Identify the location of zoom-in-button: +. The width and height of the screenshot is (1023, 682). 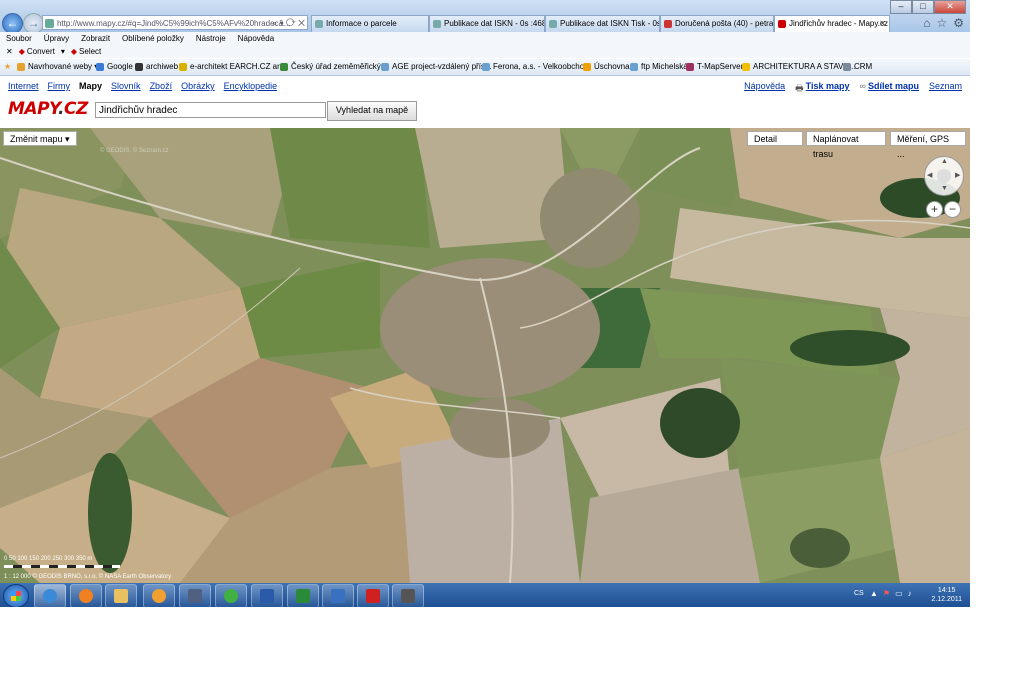
(934, 209).